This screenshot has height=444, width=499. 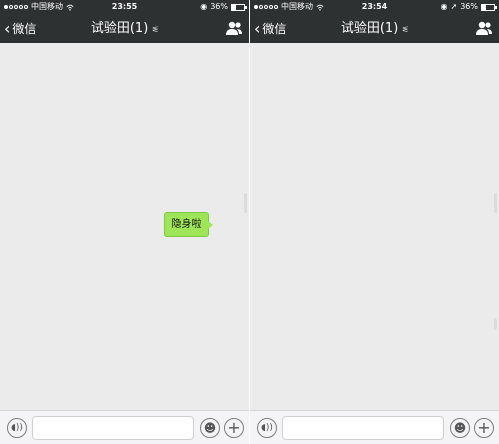 What do you see at coordinates (374, 7) in the screenshot?
I see `status-bar: 中国移动 23:54 ◉ ➚ 36%` at bounding box center [374, 7].